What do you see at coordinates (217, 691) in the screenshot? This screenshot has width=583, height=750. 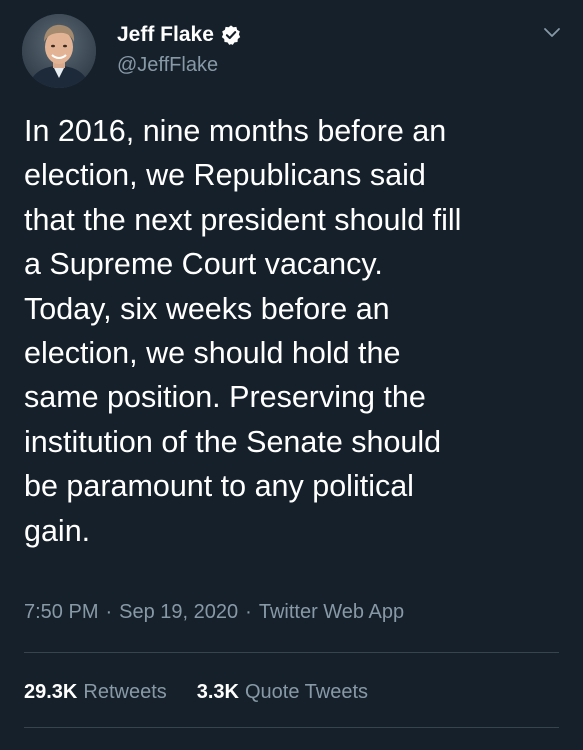 I see `quote-tweets-count: 3.3K` at bounding box center [217, 691].